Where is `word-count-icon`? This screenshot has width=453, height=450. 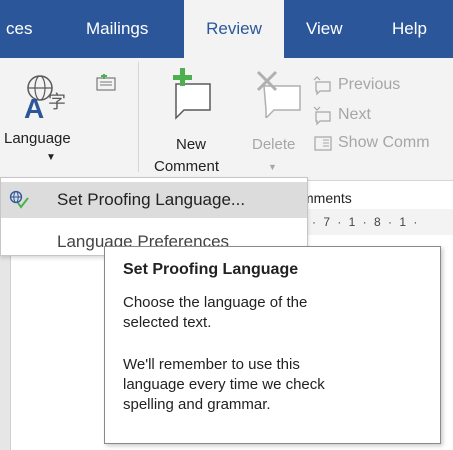 word-count-icon is located at coordinates (107, 83).